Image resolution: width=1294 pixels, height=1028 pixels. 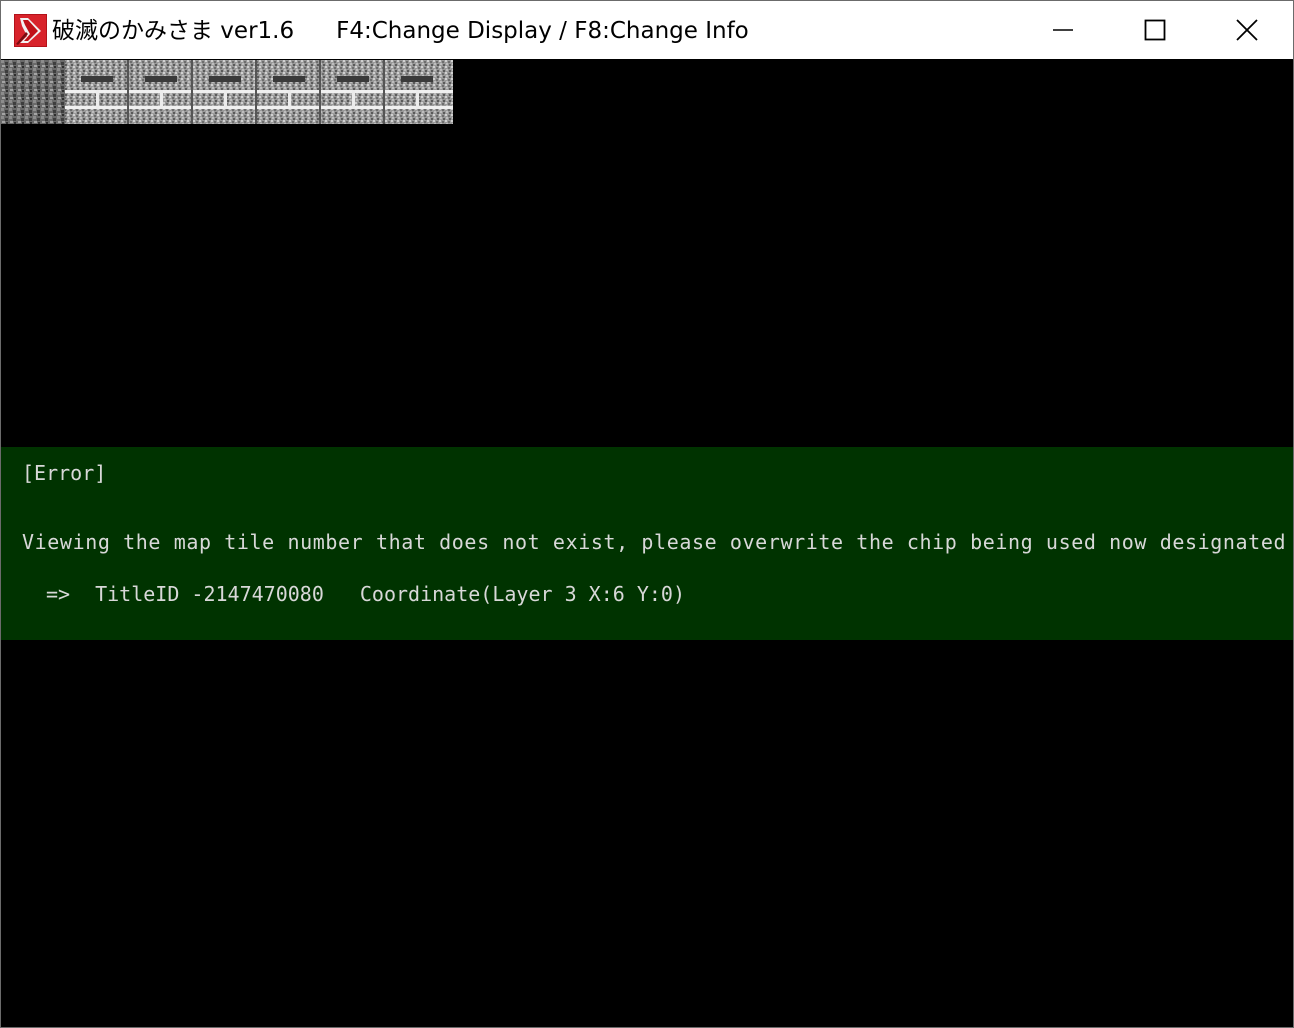 I want to click on minimize-button, so click(x=1063, y=30).